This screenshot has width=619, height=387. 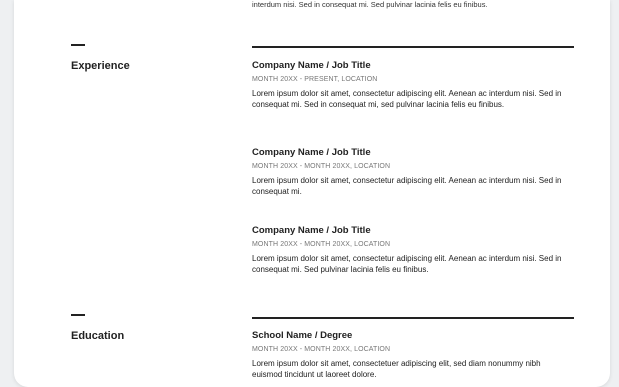 I want to click on entry-title: School Name / Degree, so click(x=302, y=335).